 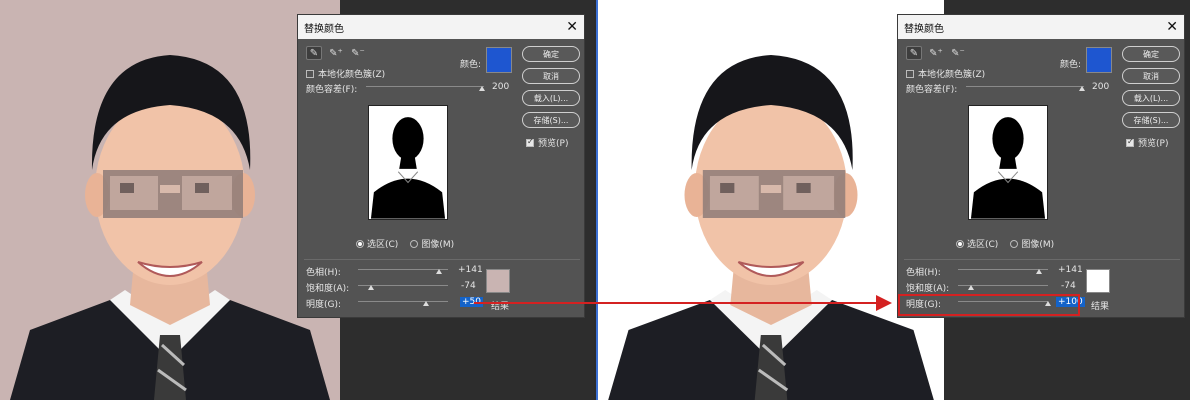 I want to click on saturation-row: 饱和度(A): -74, so click(x=411, y=288).